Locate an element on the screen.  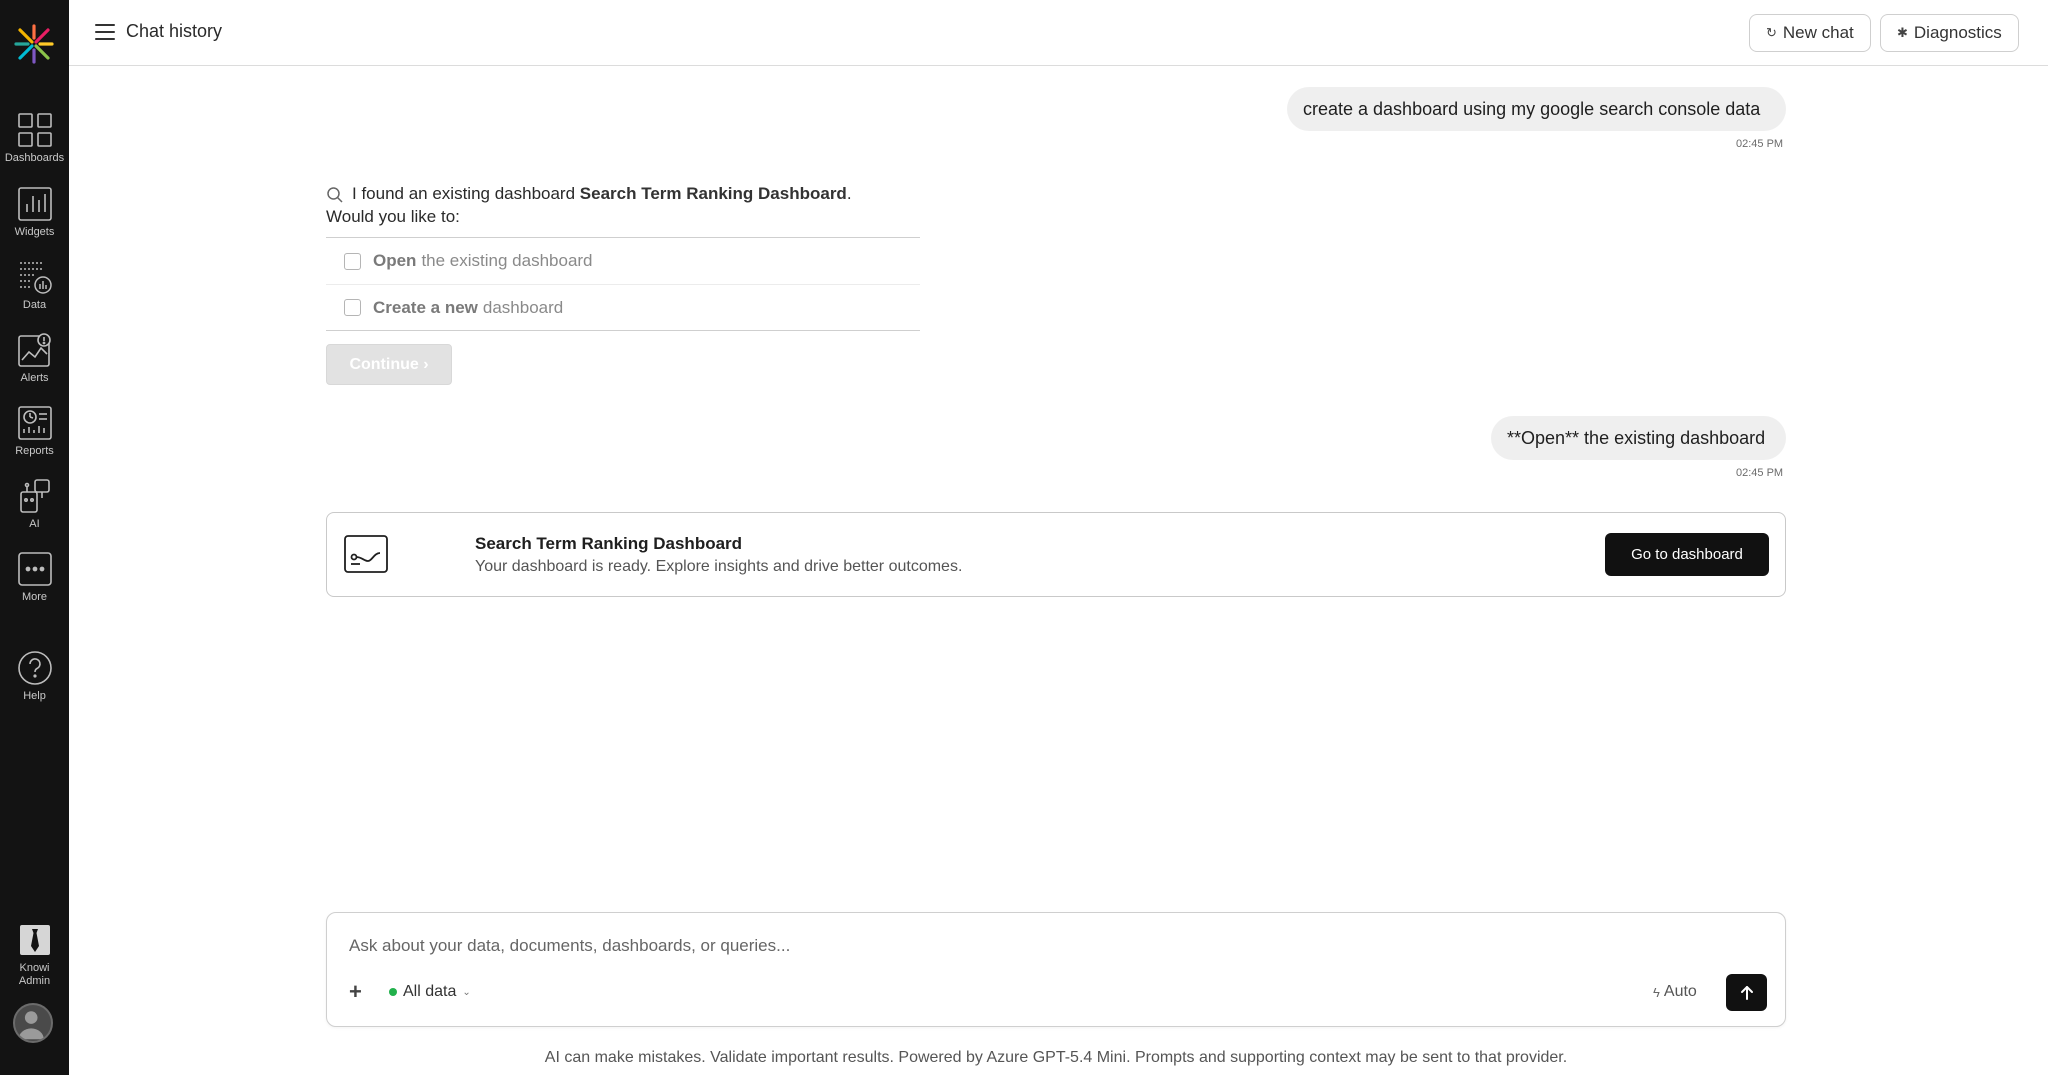
new-chat-button: ↻ New chat is located at coordinates (1810, 33).